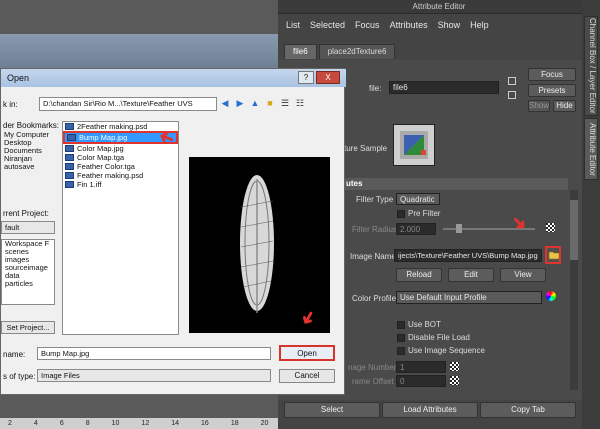 Image resolution: width=600 pixels, height=429 pixels. I want to click on attribute-editor-menubar: List Selected Focus Attributes Show Help, so click(383, 25).